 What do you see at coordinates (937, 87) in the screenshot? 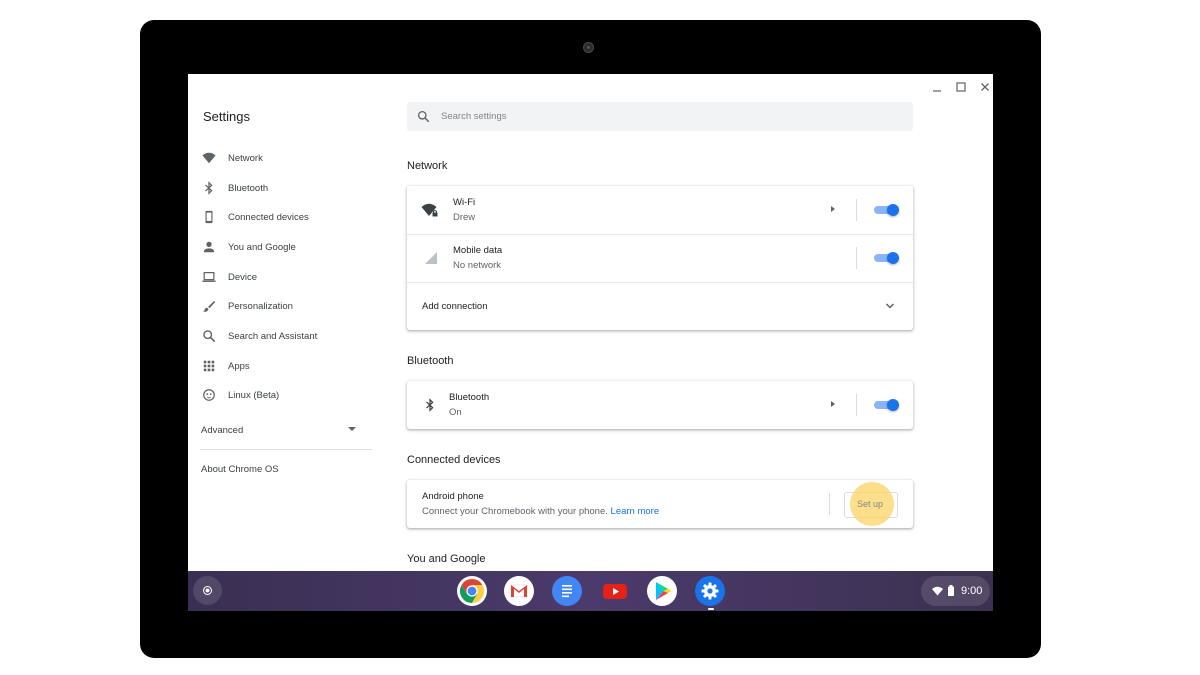
I see `minimize-icon` at bounding box center [937, 87].